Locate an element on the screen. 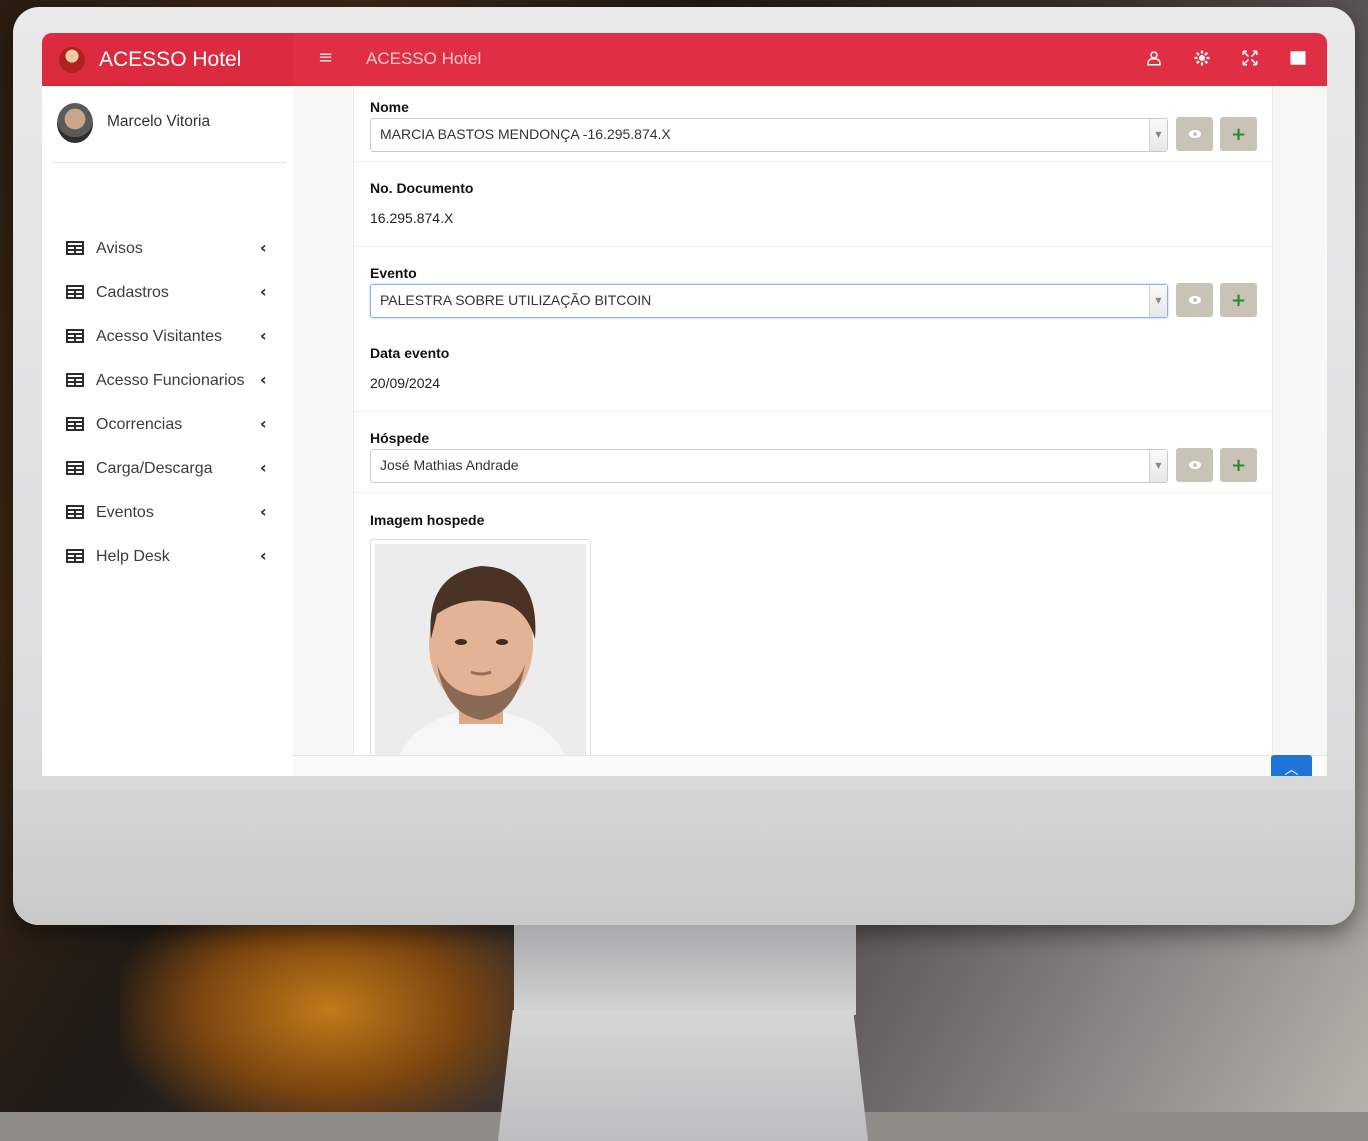 The height and width of the screenshot is (1141, 1368). hospede-view-button is located at coordinates (1194, 465).